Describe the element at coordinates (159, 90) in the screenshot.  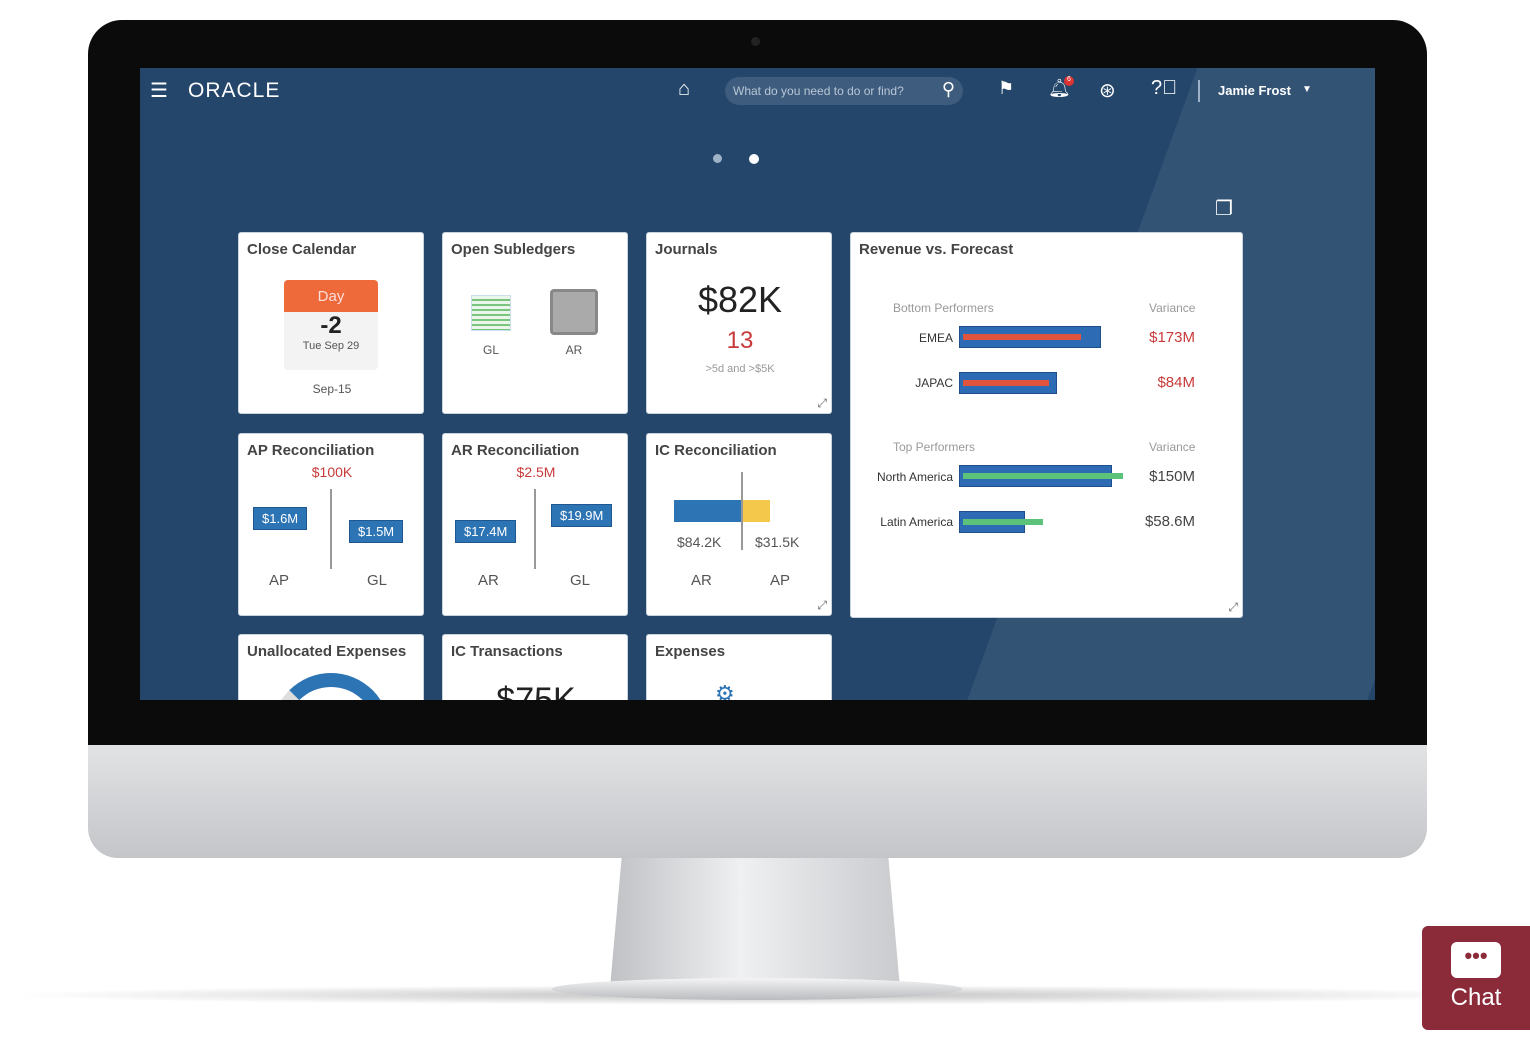
I see `menu-icon: ☰` at that location.